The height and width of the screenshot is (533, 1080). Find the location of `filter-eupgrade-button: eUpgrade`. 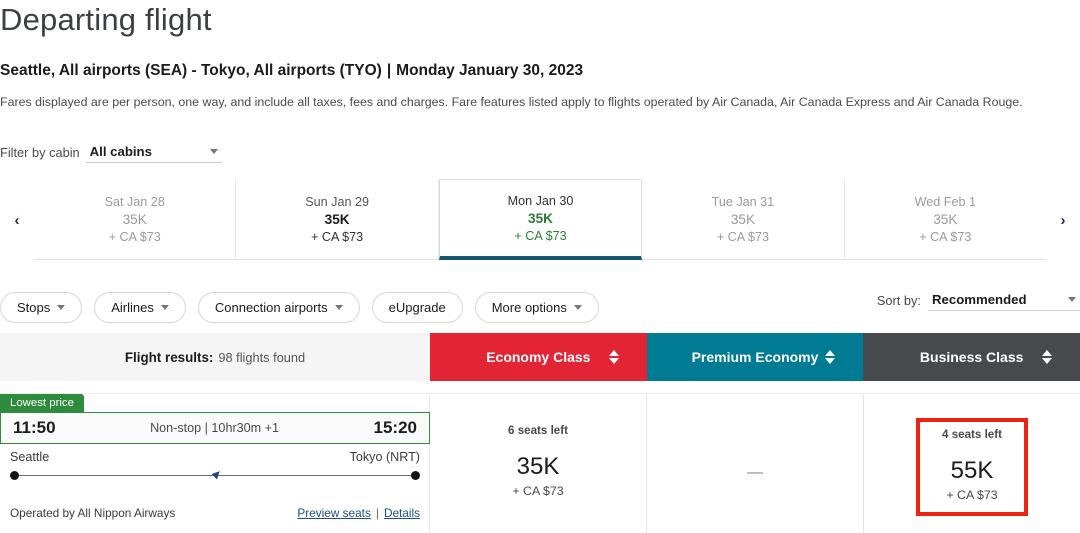

filter-eupgrade-button: eUpgrade is located at coordinates (417, 307).